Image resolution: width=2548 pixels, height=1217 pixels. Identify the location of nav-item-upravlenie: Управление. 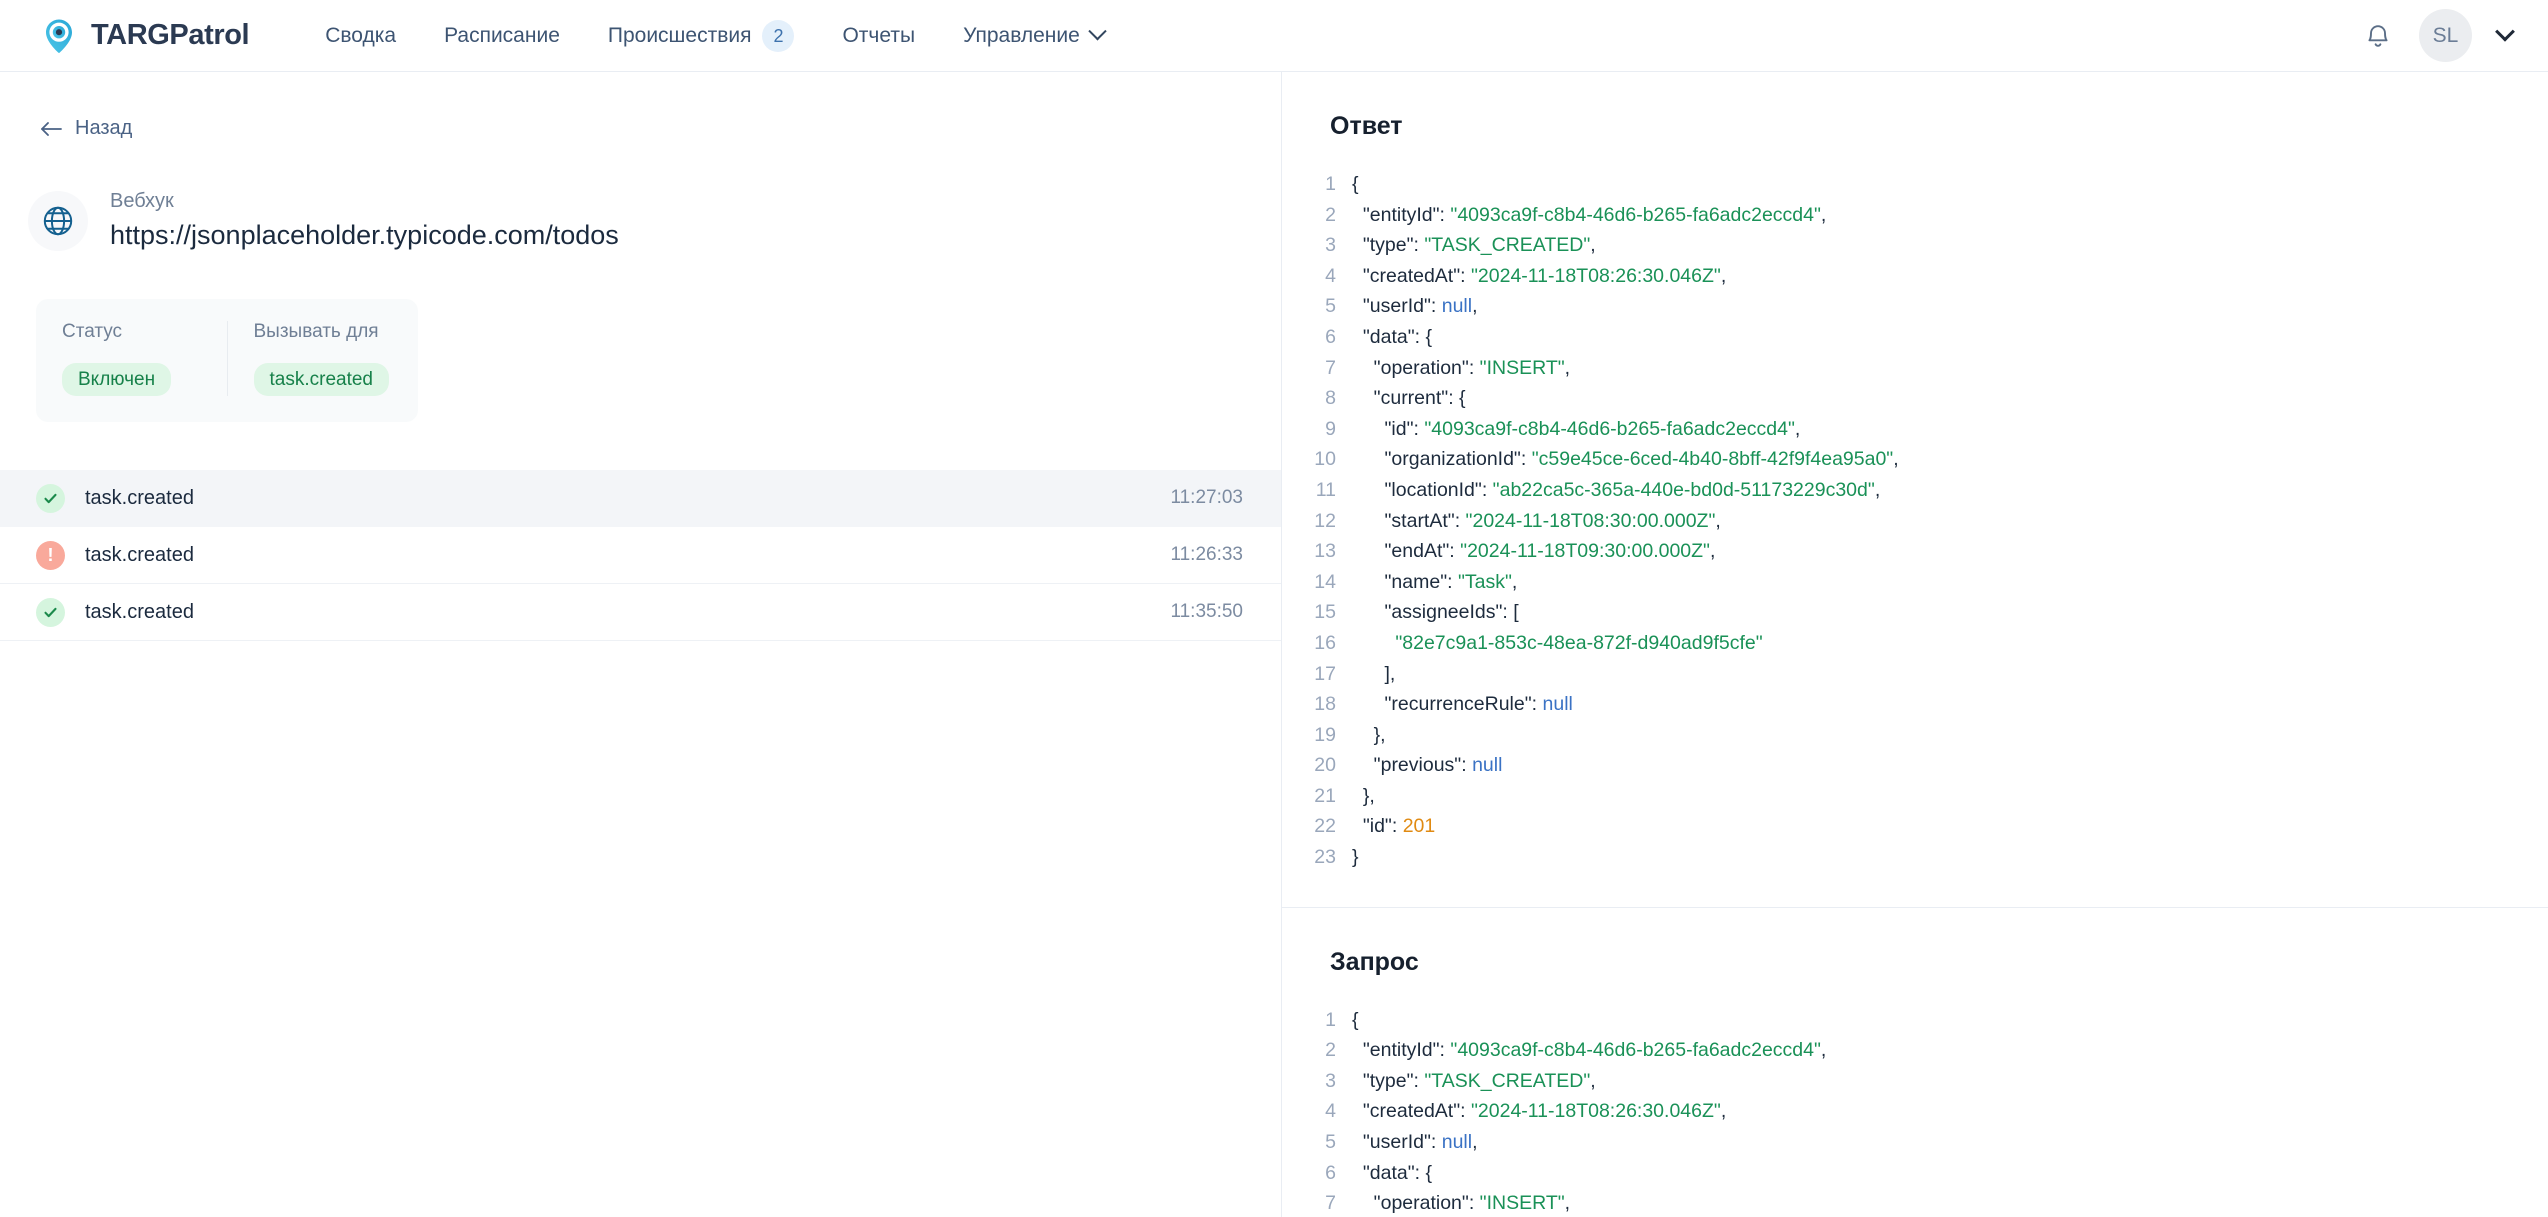
(1033, 36).